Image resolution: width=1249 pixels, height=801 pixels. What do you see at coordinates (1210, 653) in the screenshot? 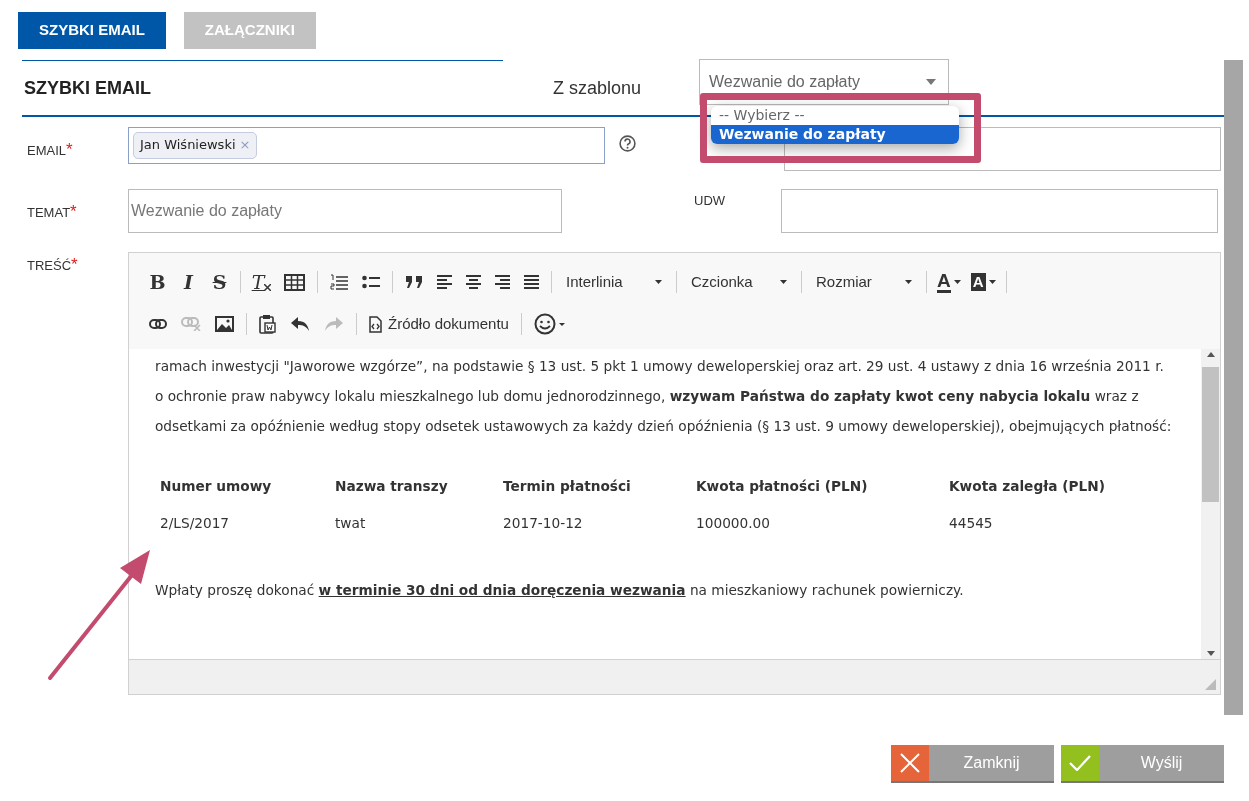
I see `scroll-down-icon` at bounding box center [1210, 653].